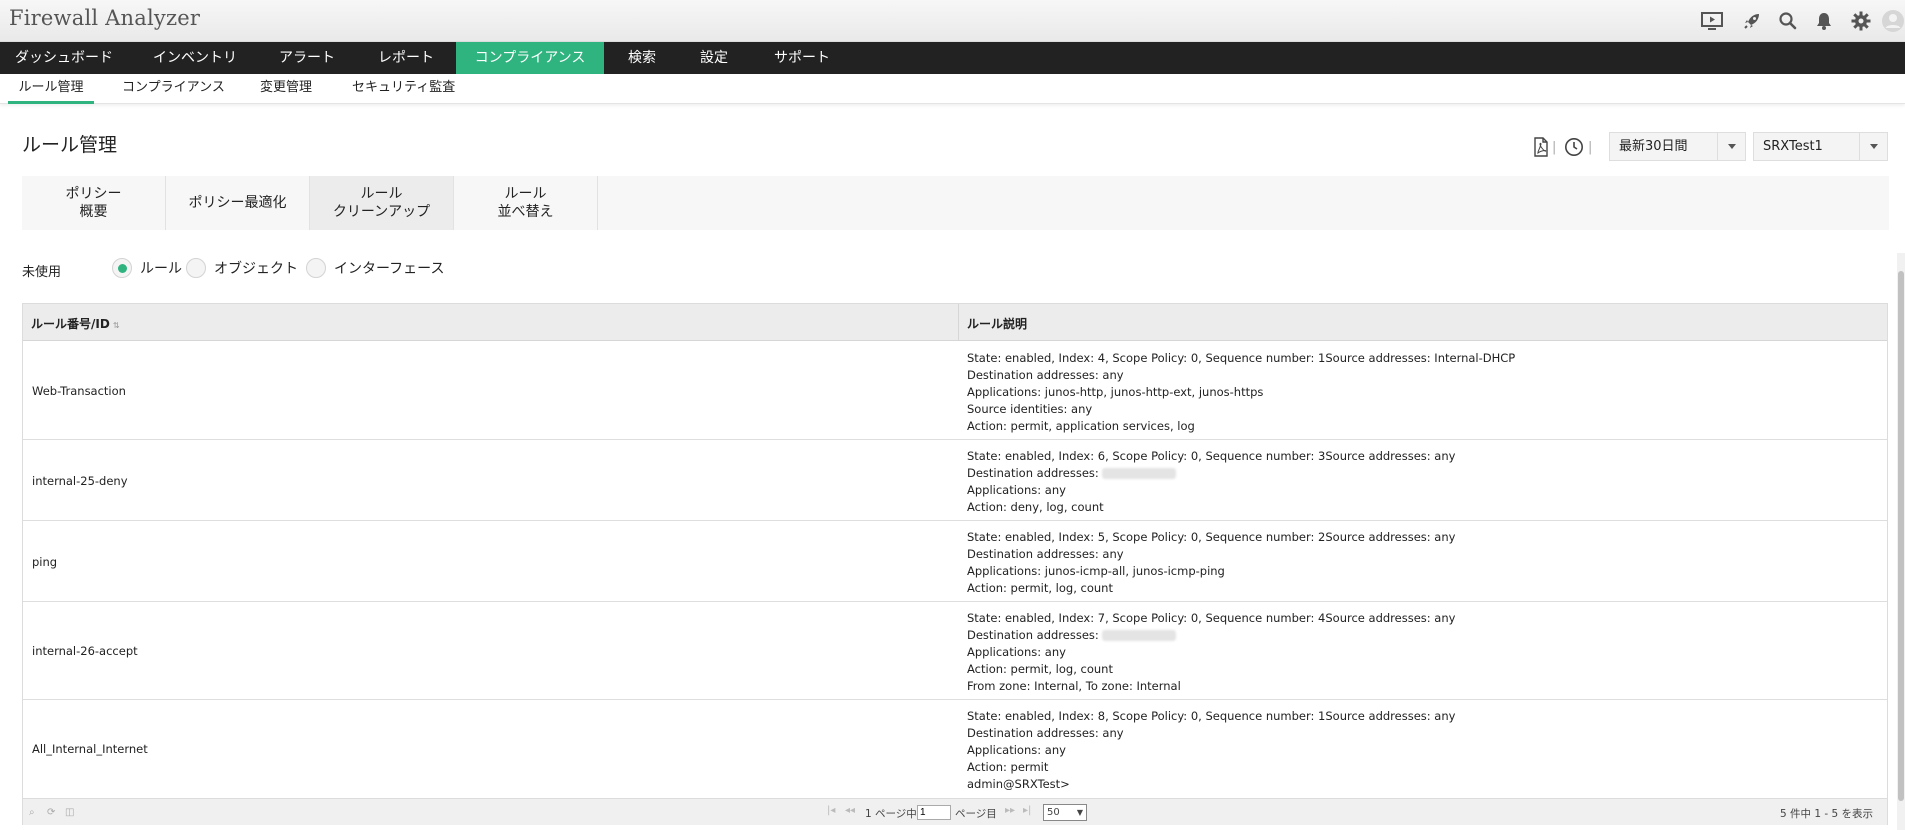 The height and width of the screenshot is (830, 1905). Describe the element at coordinates (952, 89) in the screenshot. I see `sub-nav: ルール管理 コンプライアンス 変更管理 セキュリティ監査` at that location.